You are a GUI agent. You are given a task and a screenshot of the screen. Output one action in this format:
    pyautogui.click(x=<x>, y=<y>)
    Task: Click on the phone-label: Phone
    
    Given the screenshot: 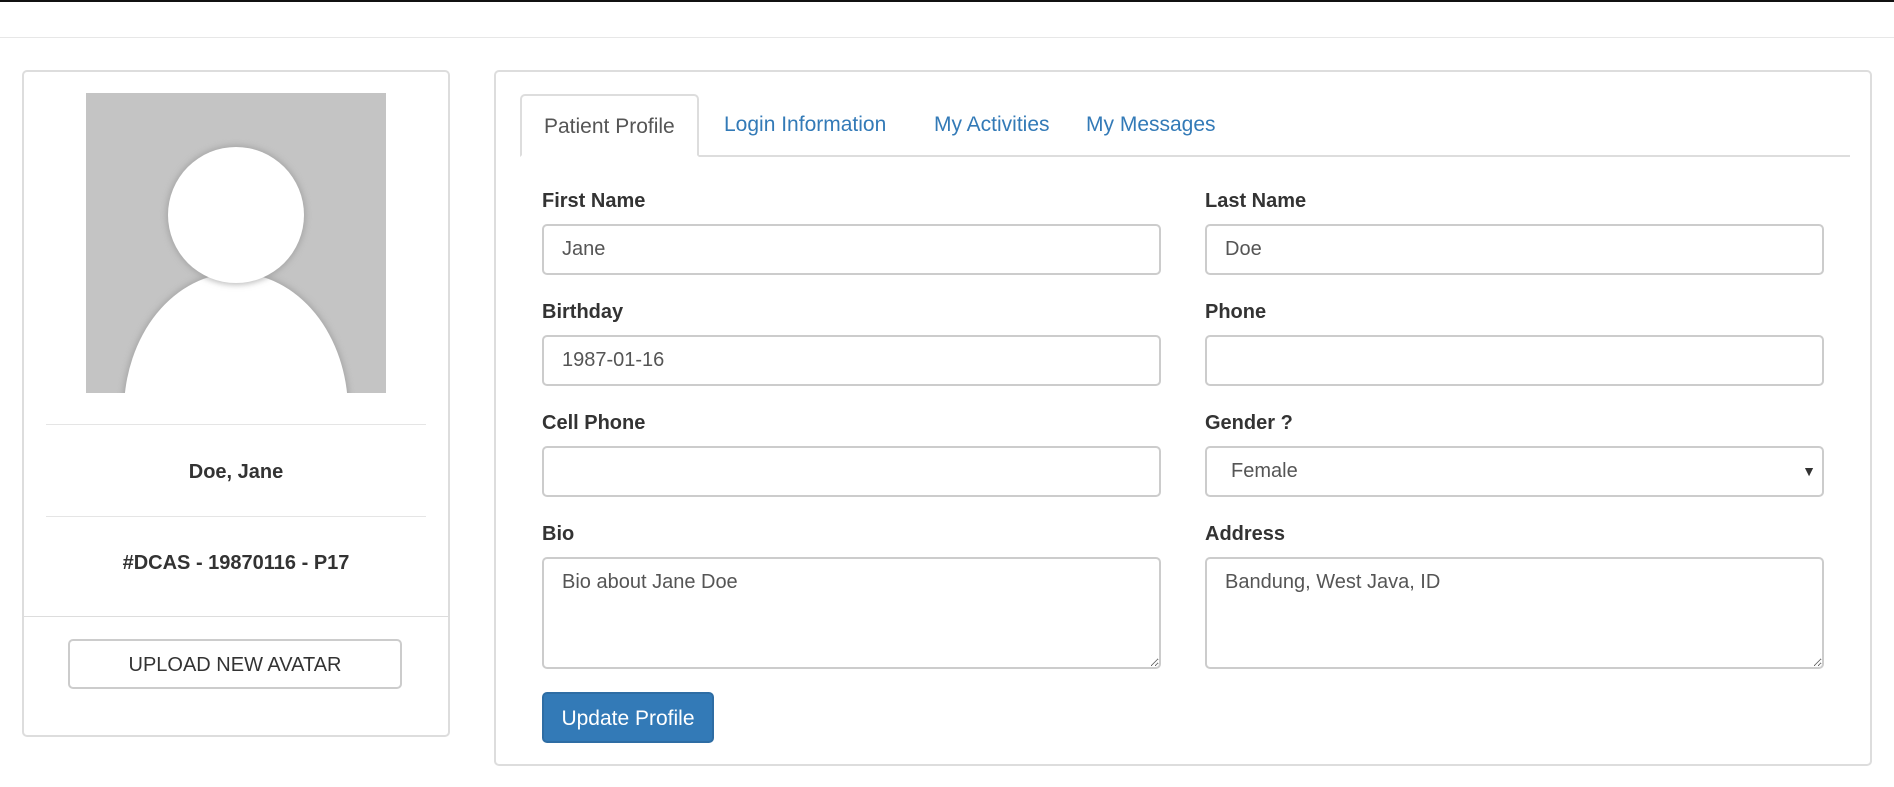 What is the action you would take?
    pyautogui.click(x=1236, y=312)
    